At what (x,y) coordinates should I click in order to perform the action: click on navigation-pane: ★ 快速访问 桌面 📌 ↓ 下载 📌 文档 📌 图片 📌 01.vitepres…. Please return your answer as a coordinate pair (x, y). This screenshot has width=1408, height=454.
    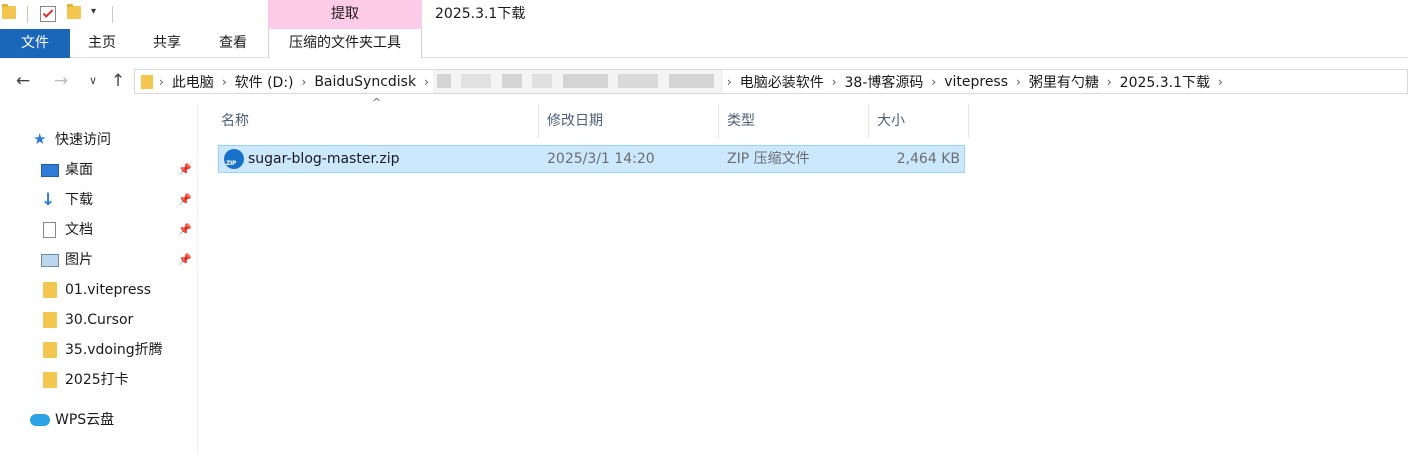
    Looking at the image, I should click on (99, 279).